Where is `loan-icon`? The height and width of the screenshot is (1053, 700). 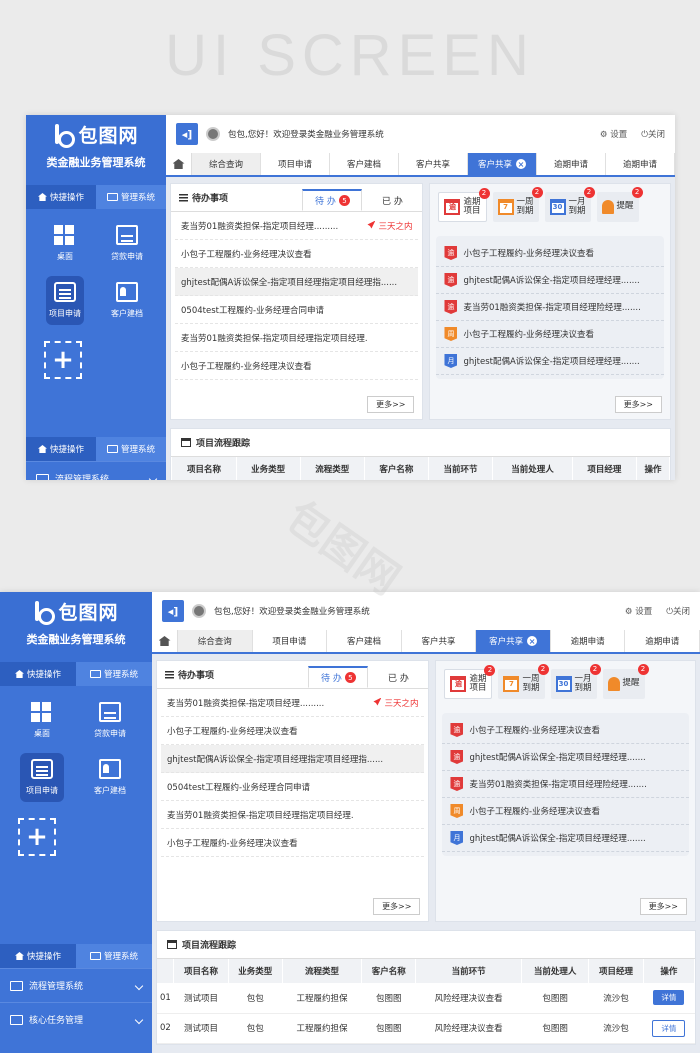 loan-icon is located at coordinates (110, 712).